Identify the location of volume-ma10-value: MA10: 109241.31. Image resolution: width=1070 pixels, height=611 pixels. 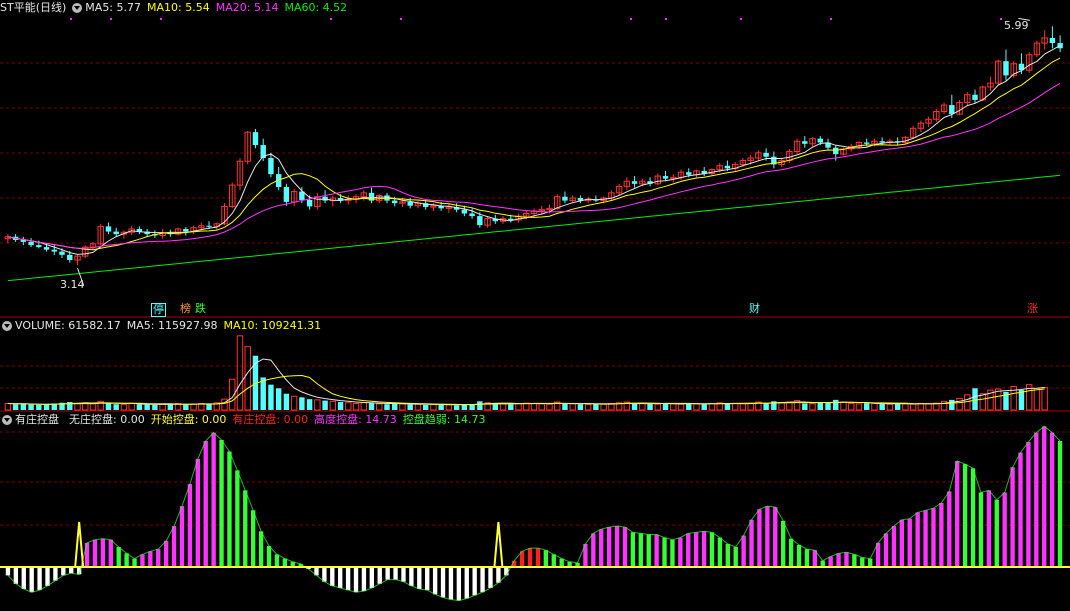
(272, 325).